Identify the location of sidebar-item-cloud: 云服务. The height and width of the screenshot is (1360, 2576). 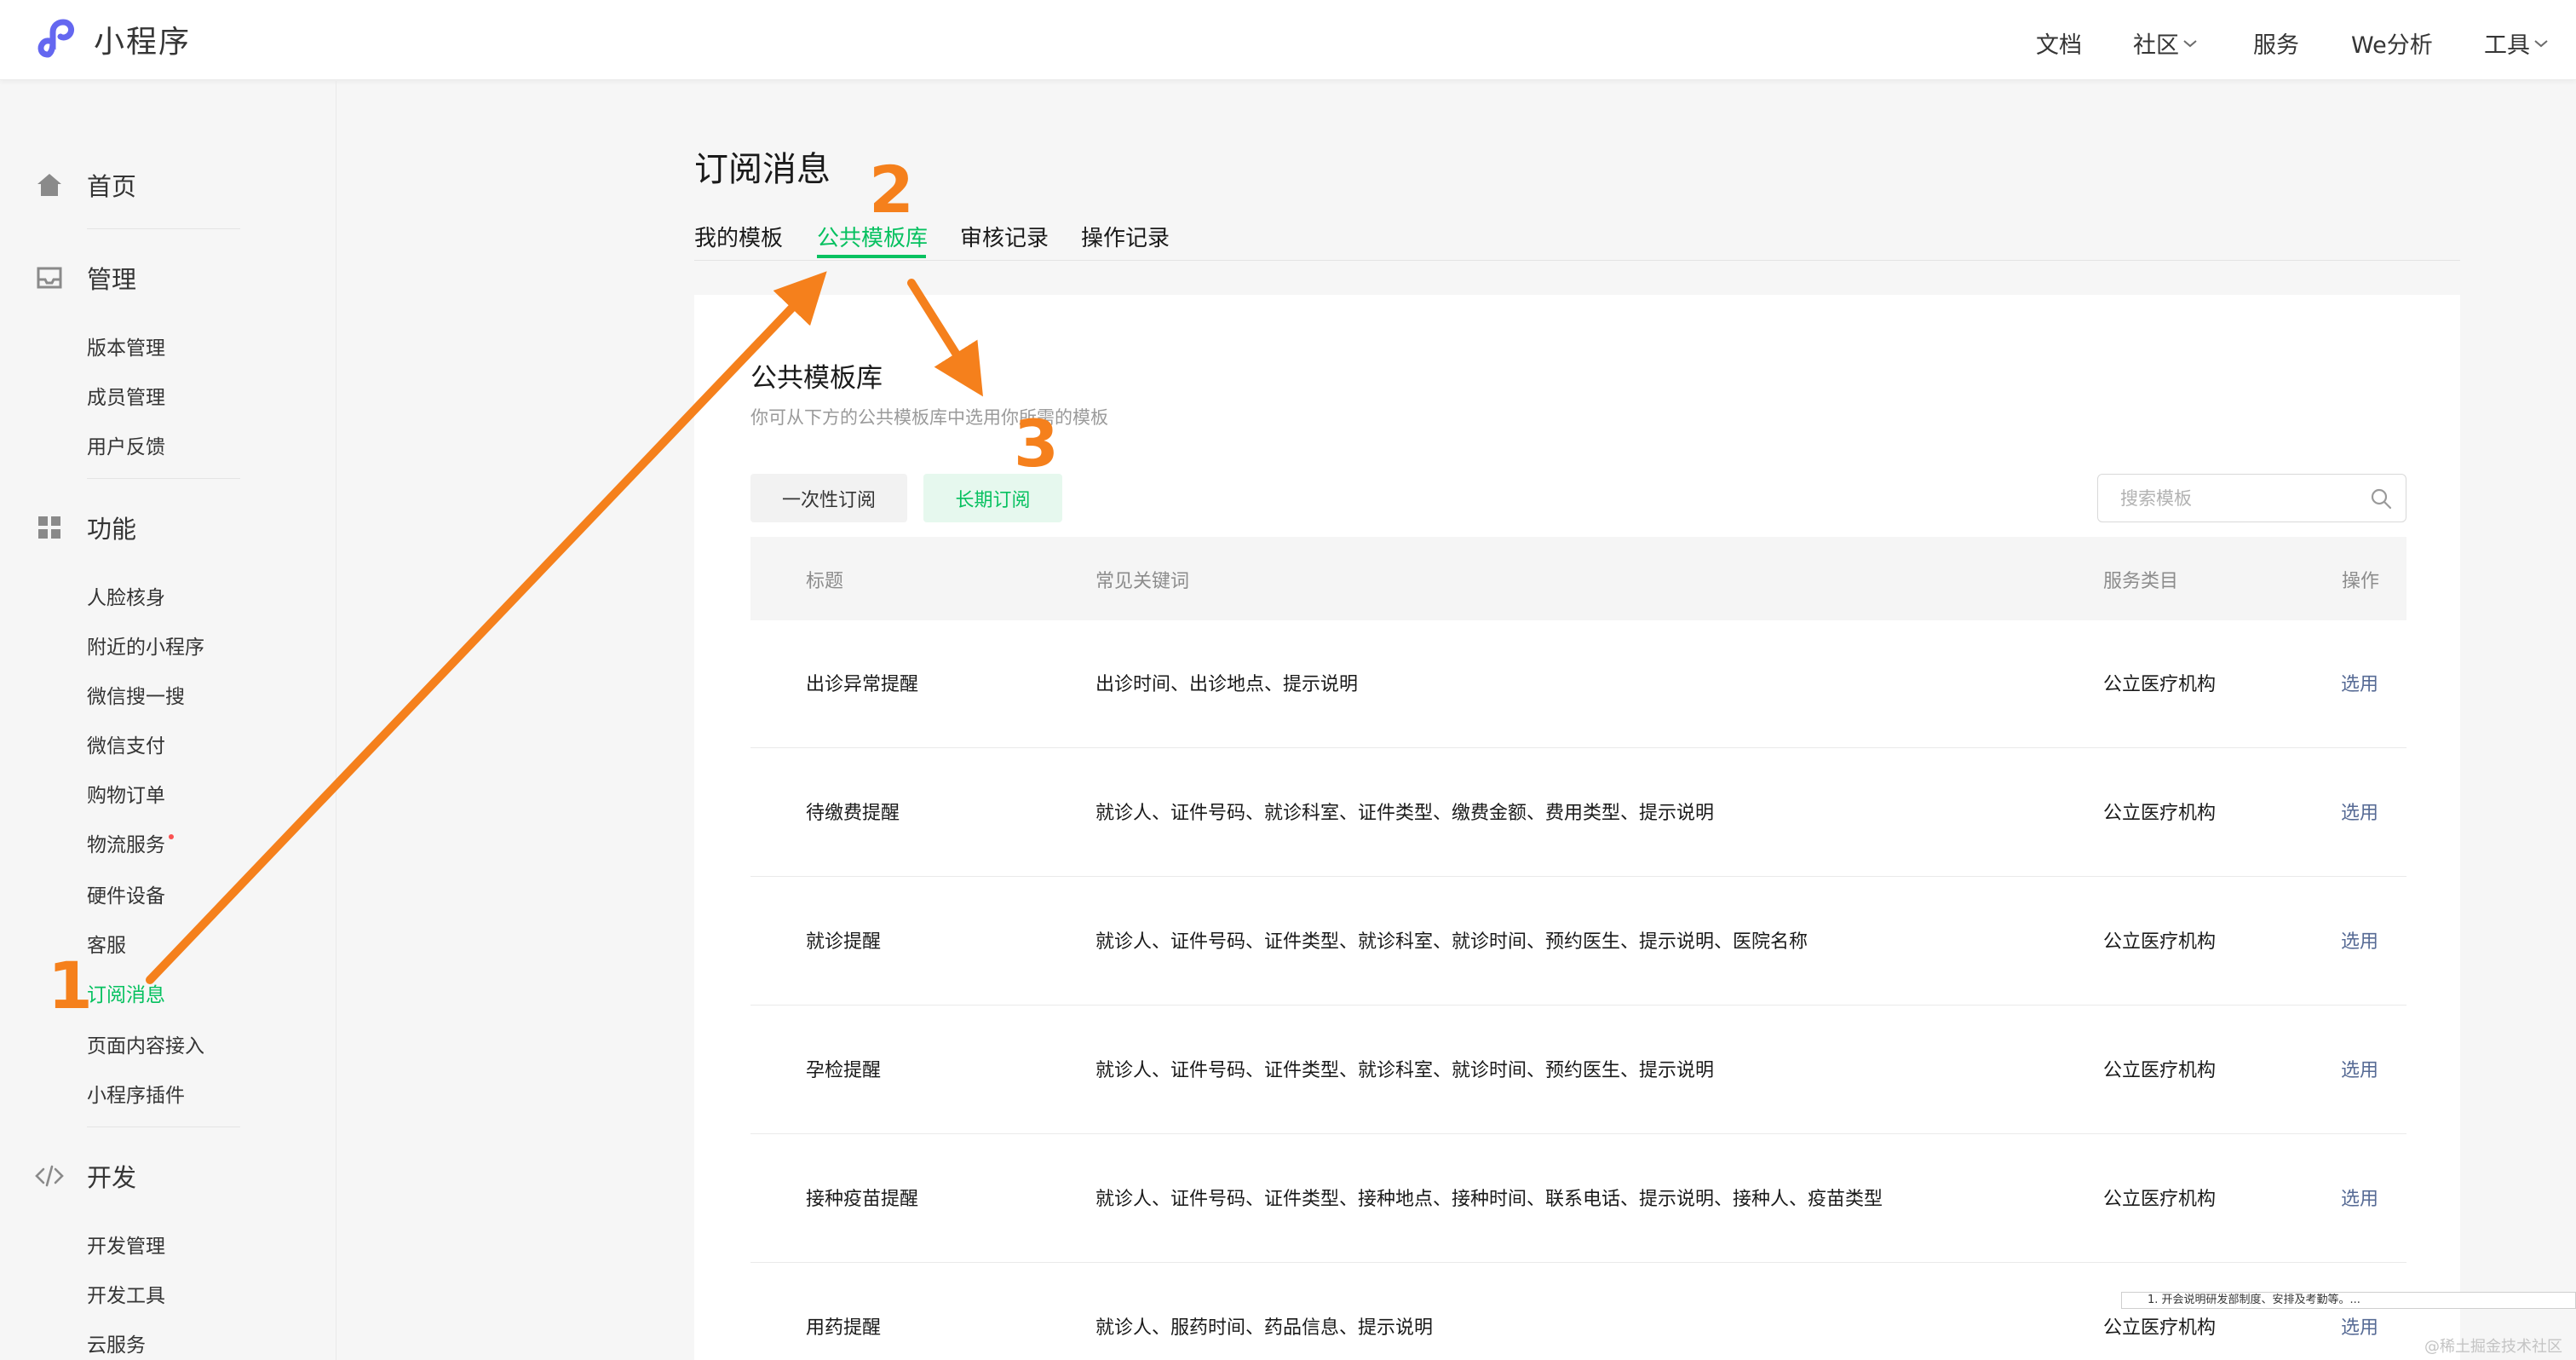
(117, 1342).